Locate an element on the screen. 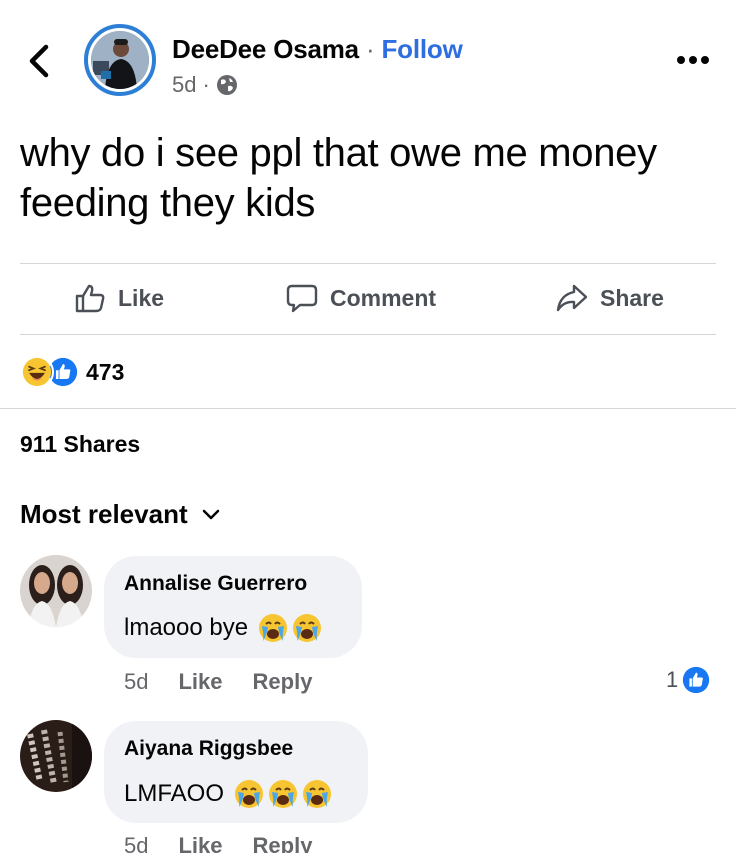  more-options-icon is located at coordinates (693, 60).